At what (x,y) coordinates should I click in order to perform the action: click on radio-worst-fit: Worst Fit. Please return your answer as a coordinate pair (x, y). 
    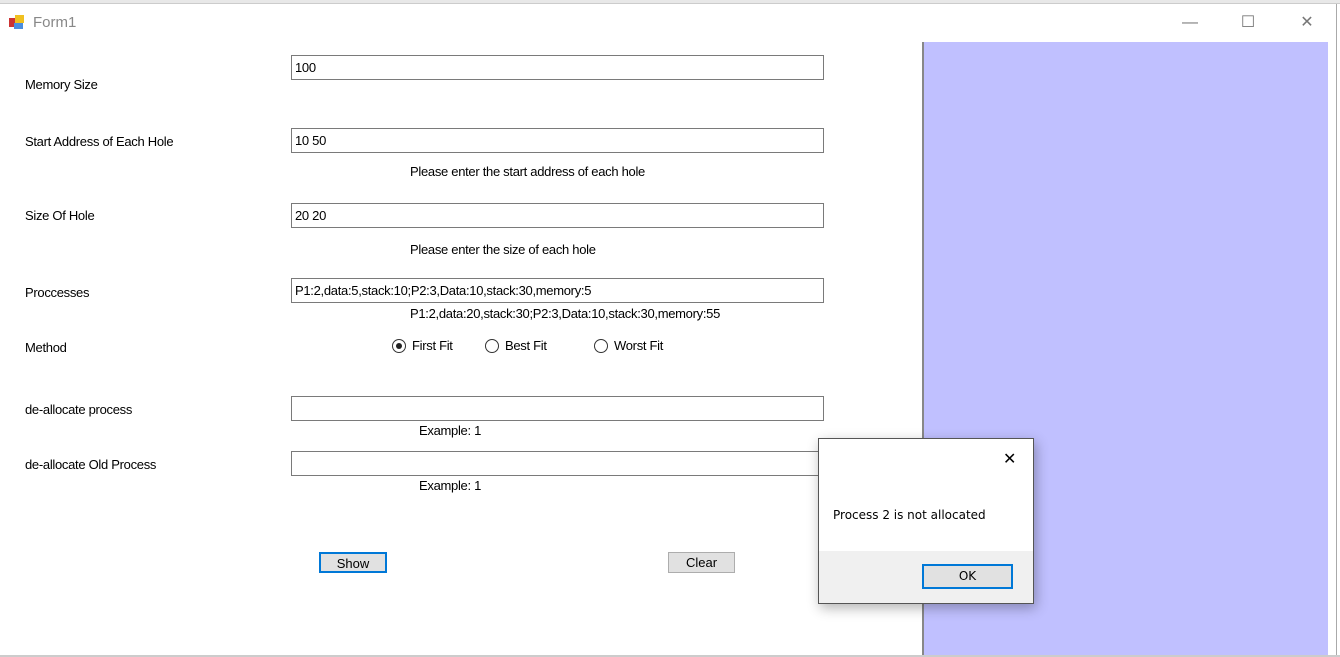
    Looking at the image, I should click on (628, 345).